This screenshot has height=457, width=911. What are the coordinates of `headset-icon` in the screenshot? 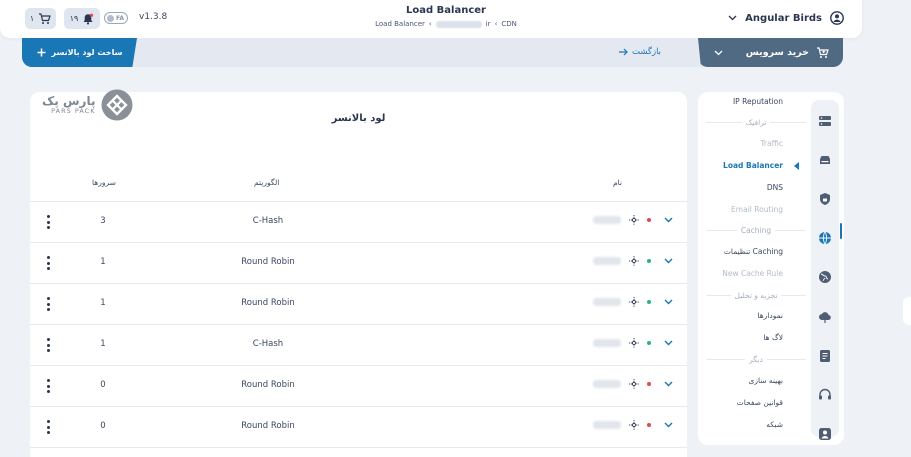 It's located at (825, 395).